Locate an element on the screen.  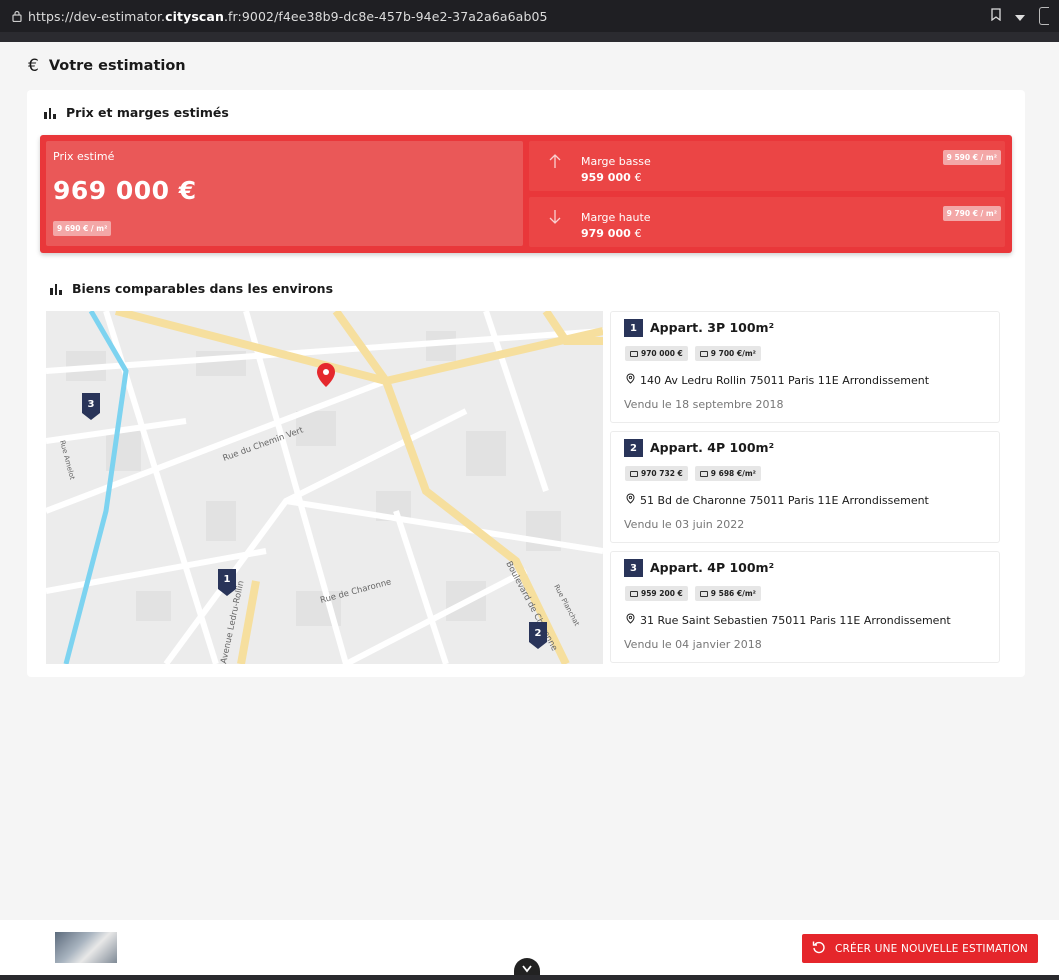
low-margin-label: Marge basse is located at coordinates (616, 161).